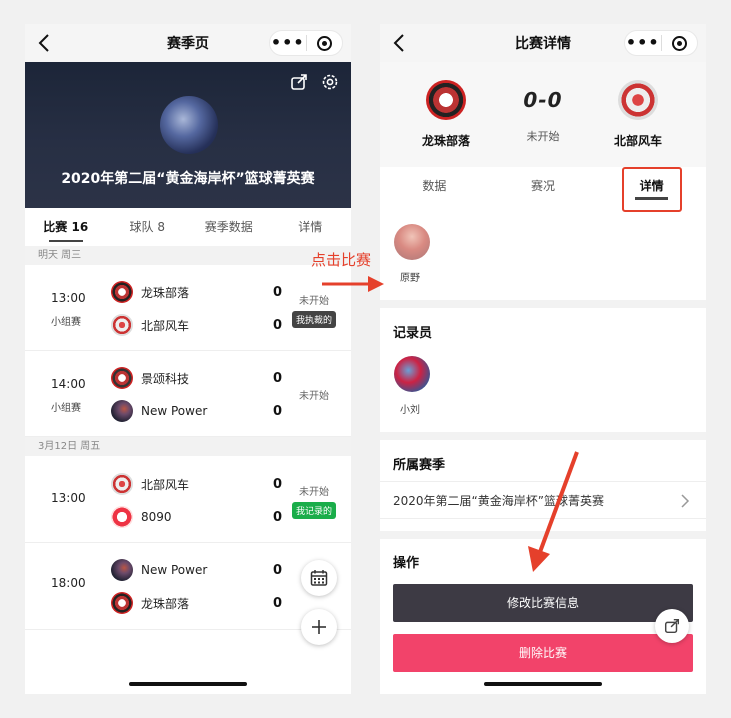 Image resolution: width=731 pixels, height=718 pixels. I want to click on season-banner: 2020年第二届“黄金海岸杯”篮球菁英赛, so click(188, 135).